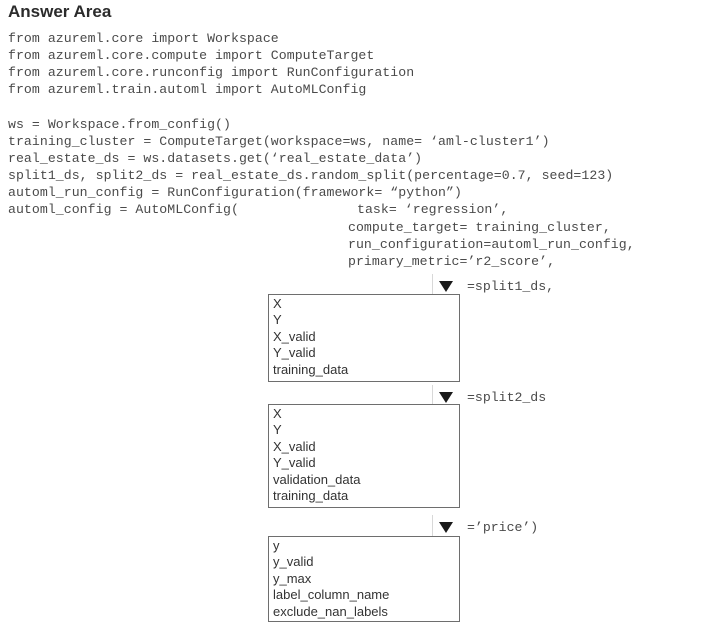  Describe the element at coordinates (507, 397) in the screenshot. I see `dropdown-2-suffix: =split2_ds` at that location.